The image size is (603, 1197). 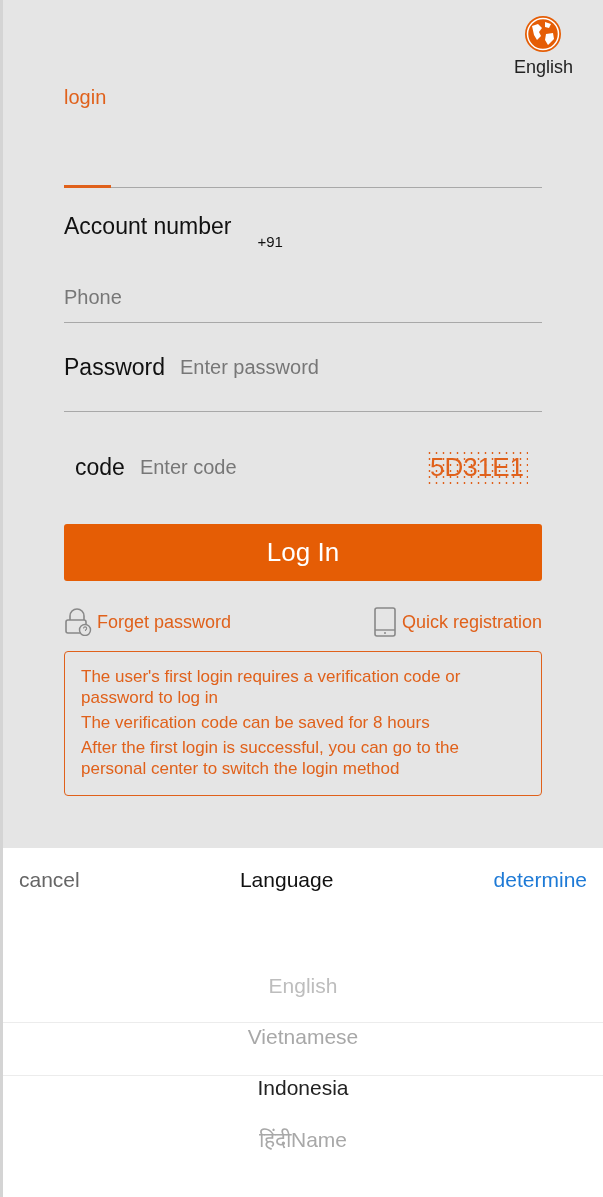 I want to click on phone-field: Phone, so click(x=303, y=297).